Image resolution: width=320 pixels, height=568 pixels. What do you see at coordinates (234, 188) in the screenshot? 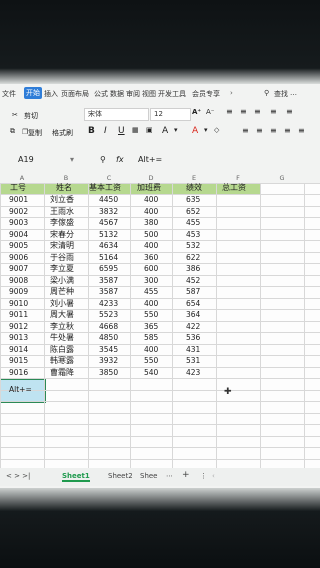
I see `header-total: 总工资` at bounding box center [234, 188].